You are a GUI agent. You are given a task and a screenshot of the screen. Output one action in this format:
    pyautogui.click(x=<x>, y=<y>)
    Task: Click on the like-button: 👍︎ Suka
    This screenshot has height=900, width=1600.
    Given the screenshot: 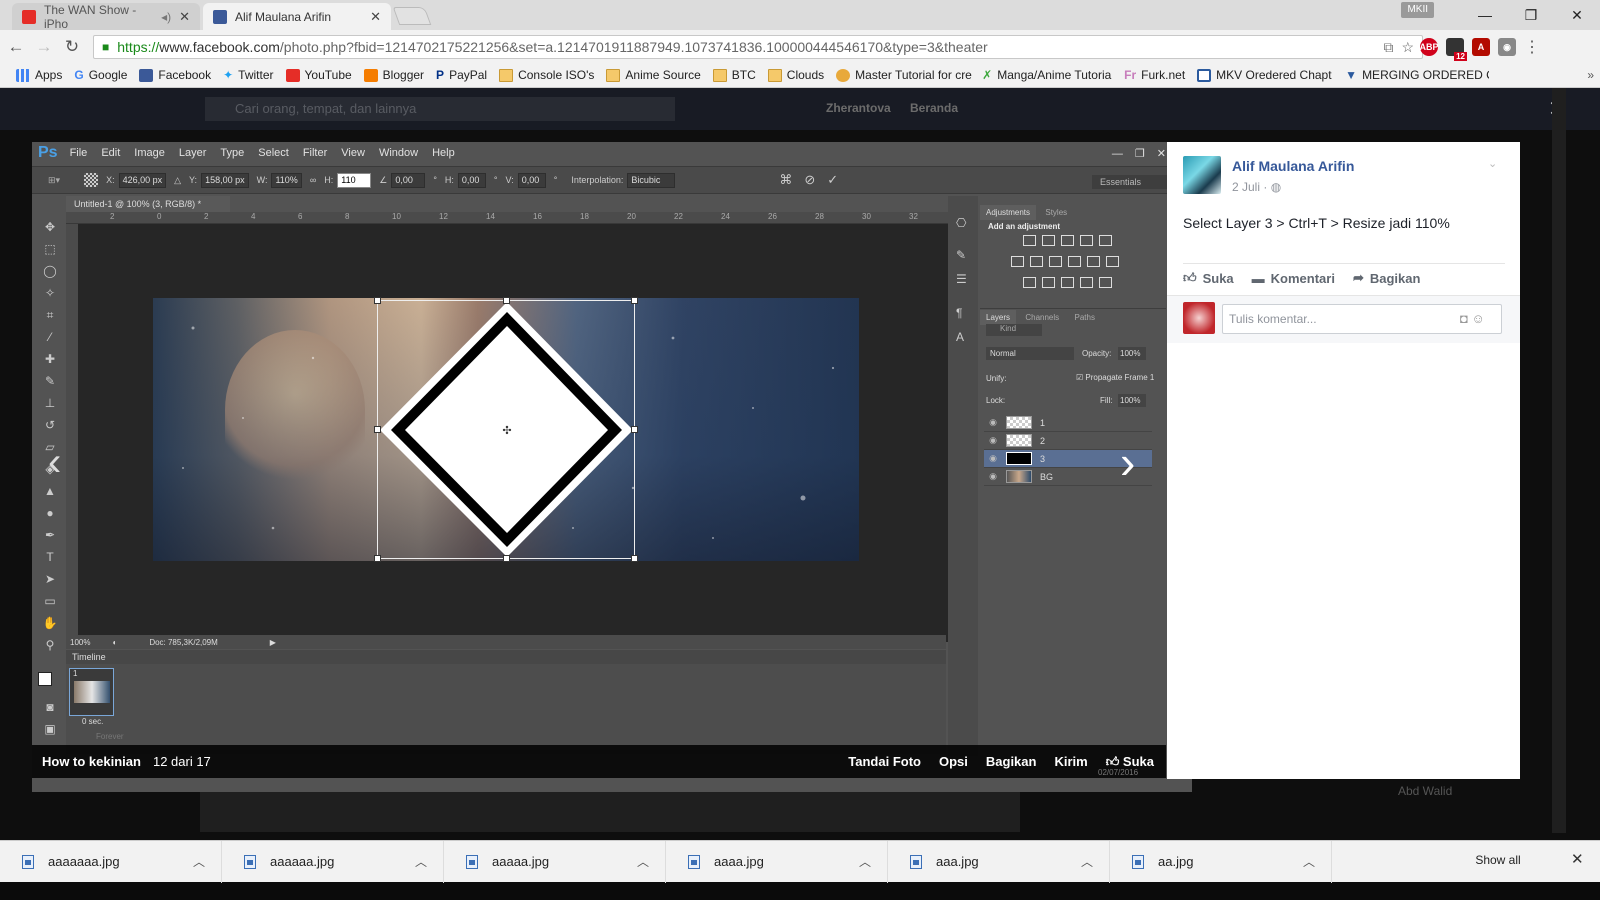 What is the action you would take?
    pyautogui.click(x=1208, y=278)
    